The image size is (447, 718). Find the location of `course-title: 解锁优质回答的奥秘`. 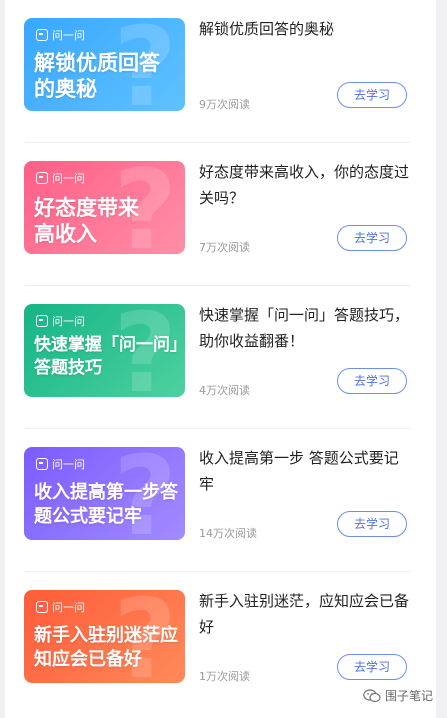

course-title: 解锁优质回答的奥秘 is located at coordinates (305, 29).